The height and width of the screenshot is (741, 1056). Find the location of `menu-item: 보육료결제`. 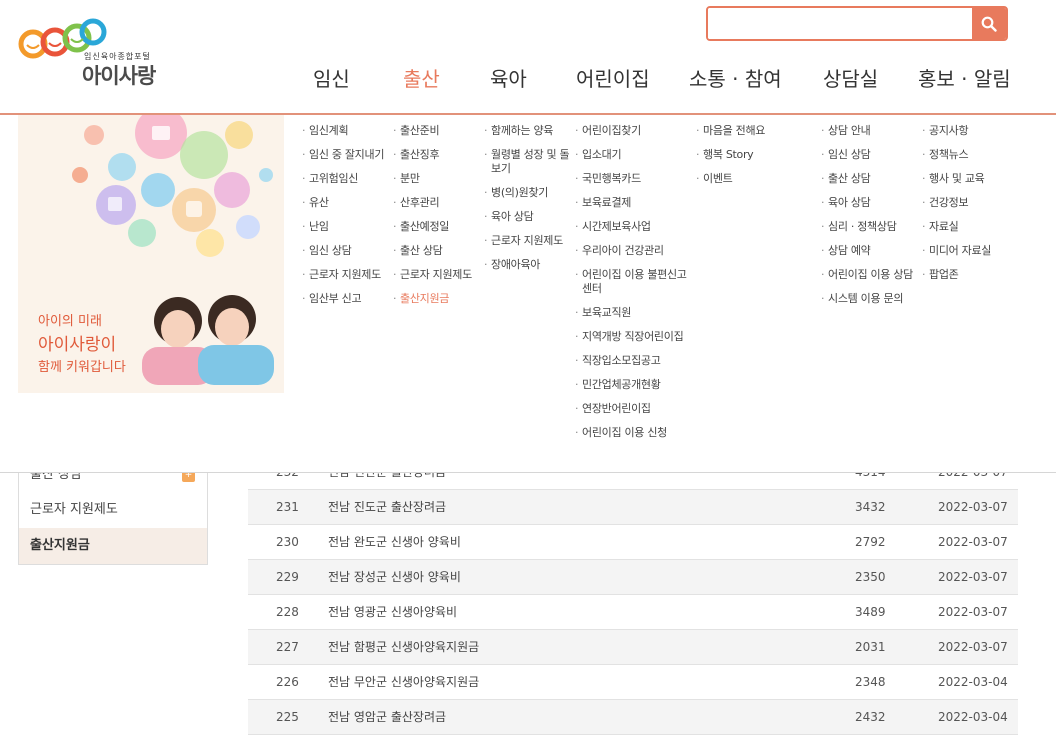

menu-item: 보육료결제 is located at coordinates (634, 203).